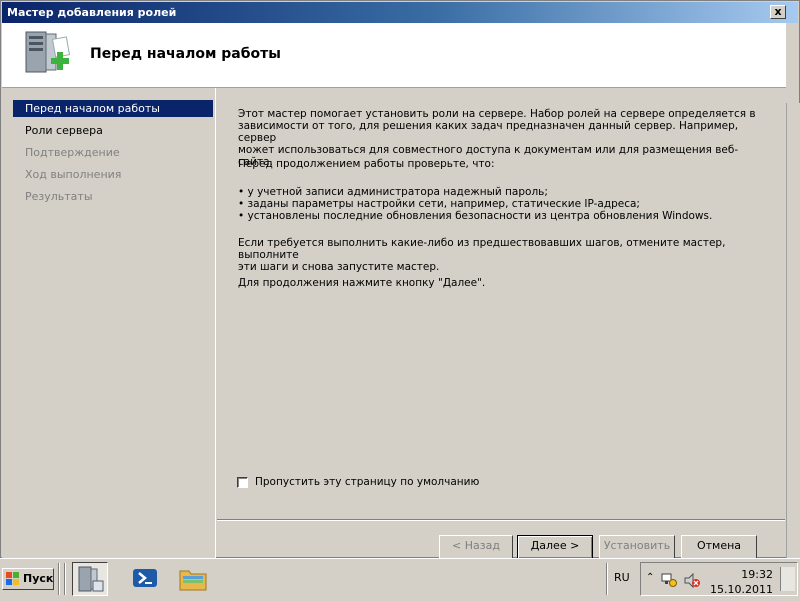 The image size is (800, 601). What do you see at coordinates (113, 130) in the screenshot?
I see `nav-step-server-roles: Роли сервера` at bounding box center [113, 130].